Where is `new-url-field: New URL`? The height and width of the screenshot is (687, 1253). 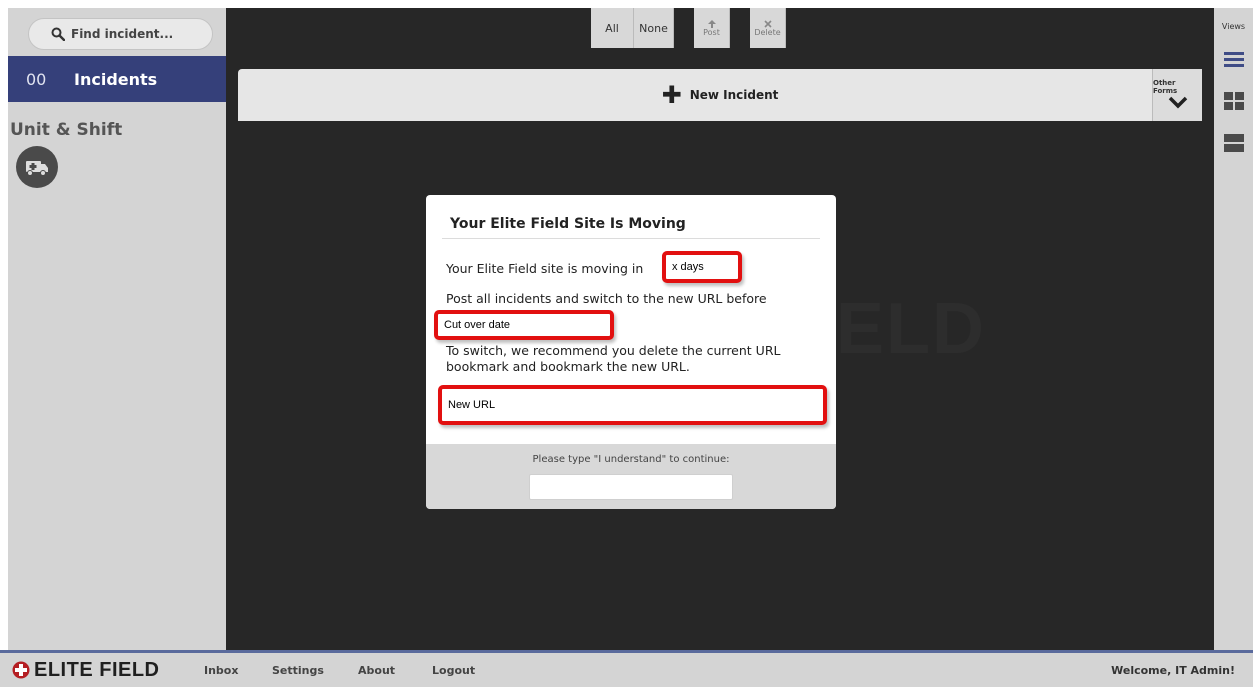
new-url-field: New URL is located at coordinates (632, 405).